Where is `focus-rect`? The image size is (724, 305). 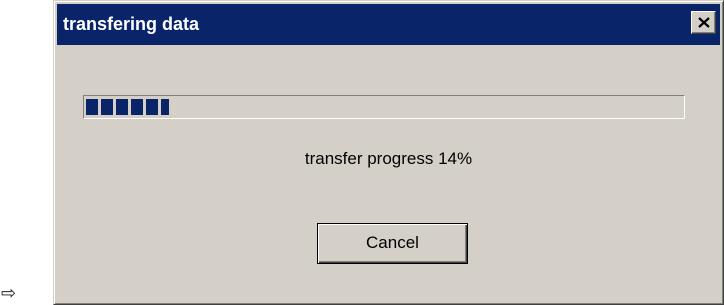
focus-rect is located at coordinates (392, 243).